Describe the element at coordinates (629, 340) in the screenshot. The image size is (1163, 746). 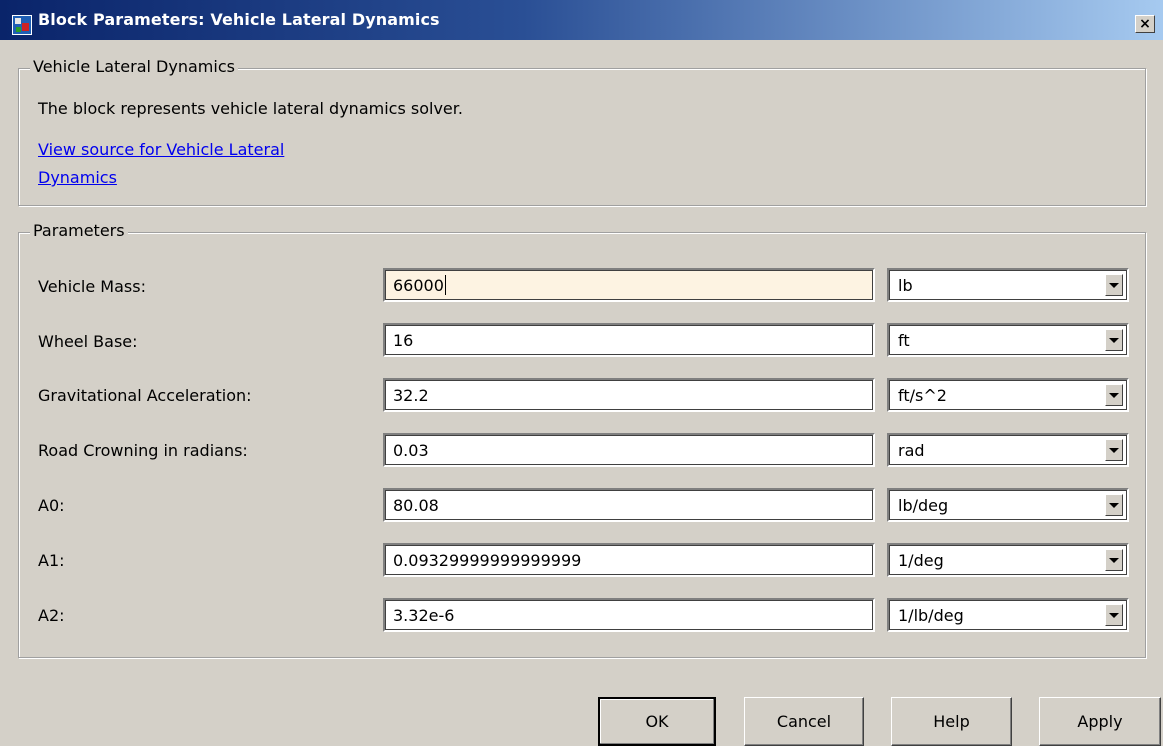
I see `wheel-base-input: 16` at that location.